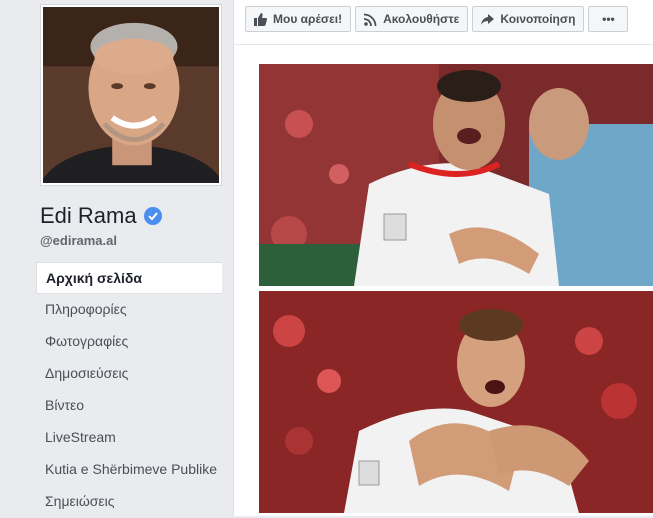 The image size is (653, 518). What do you see at coordinates (129, 438) in the screenshot?
I see `nav-item-livestream: LiveStream` at bounding box center [129, 438].